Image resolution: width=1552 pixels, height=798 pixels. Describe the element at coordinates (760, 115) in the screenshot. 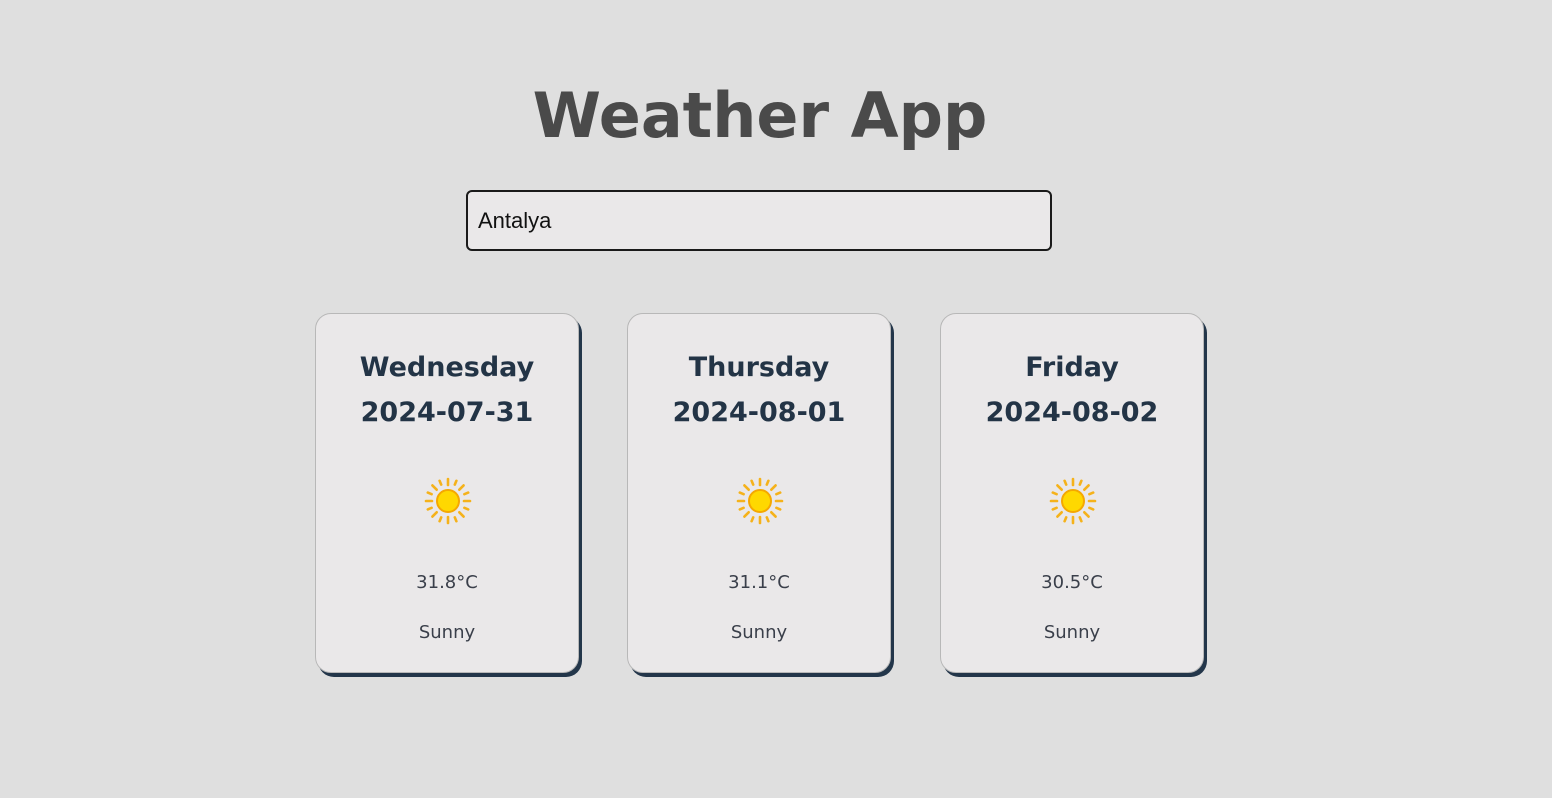

I see `page-title: Weather App` at that location.